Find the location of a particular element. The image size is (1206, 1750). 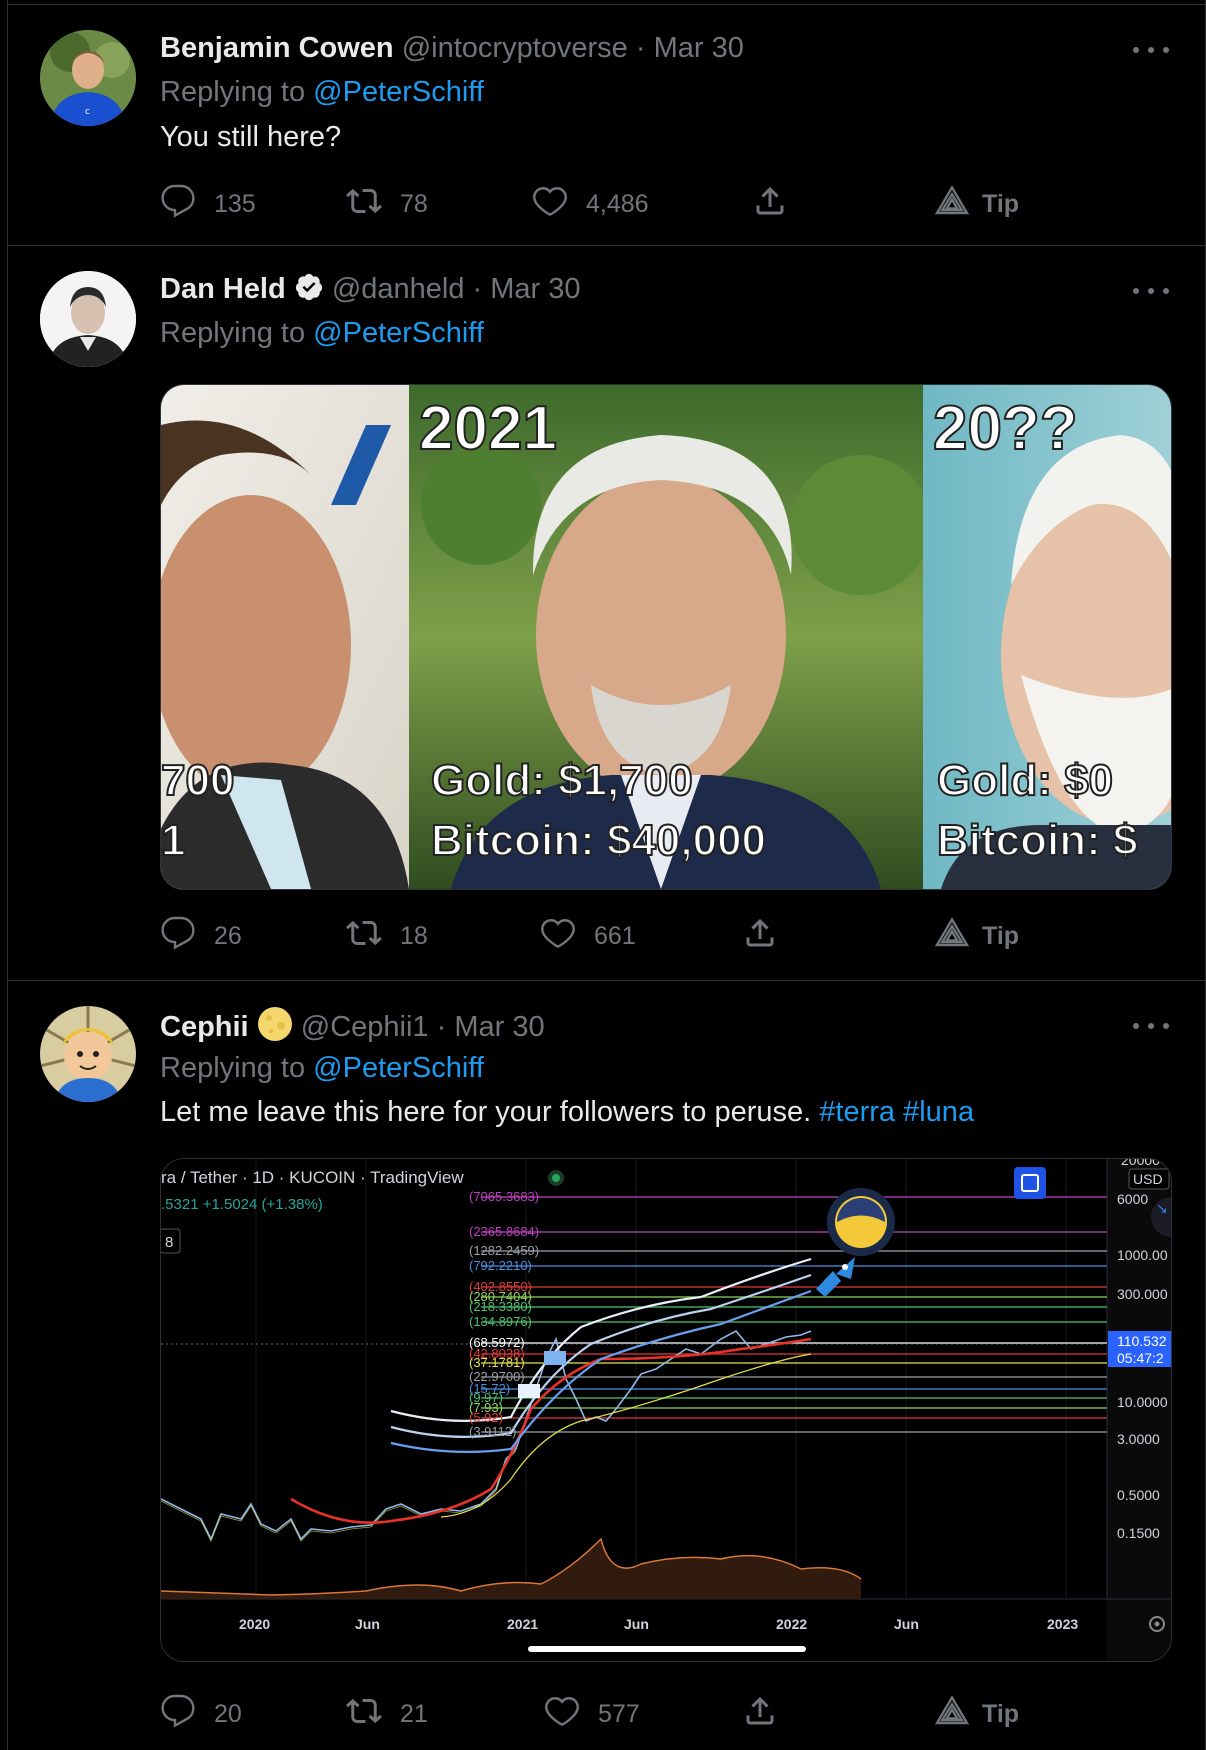

retweet-count: 78 is located at coordinates (414, 203).